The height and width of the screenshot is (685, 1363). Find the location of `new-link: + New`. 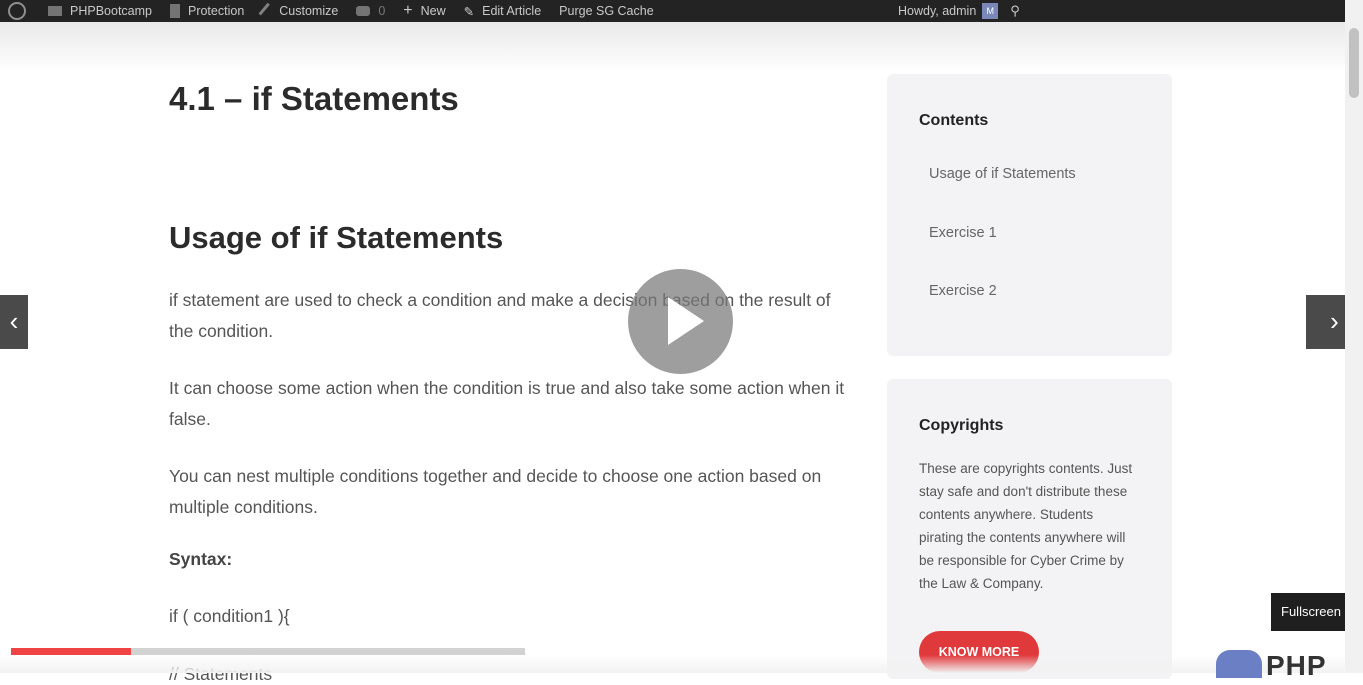

new-link: + New is located at coordinates (424, 11).